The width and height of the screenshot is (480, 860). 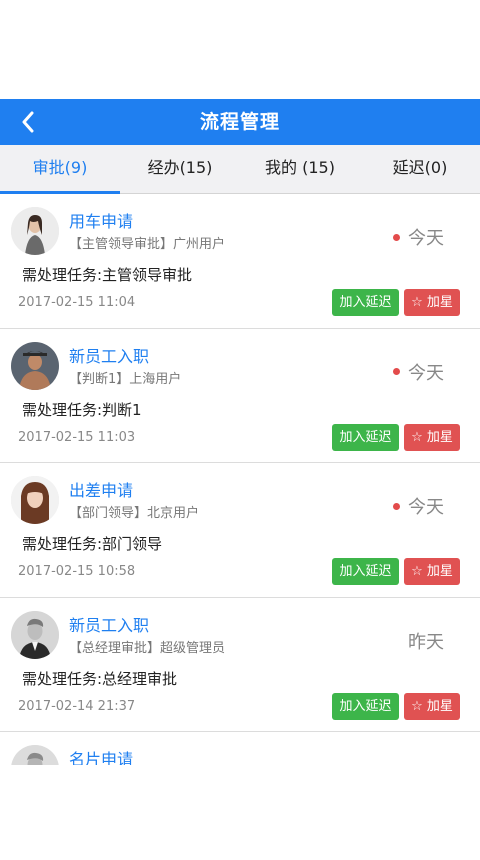 I want to click on page-title: 流程管理, so click(x=239, y=122).